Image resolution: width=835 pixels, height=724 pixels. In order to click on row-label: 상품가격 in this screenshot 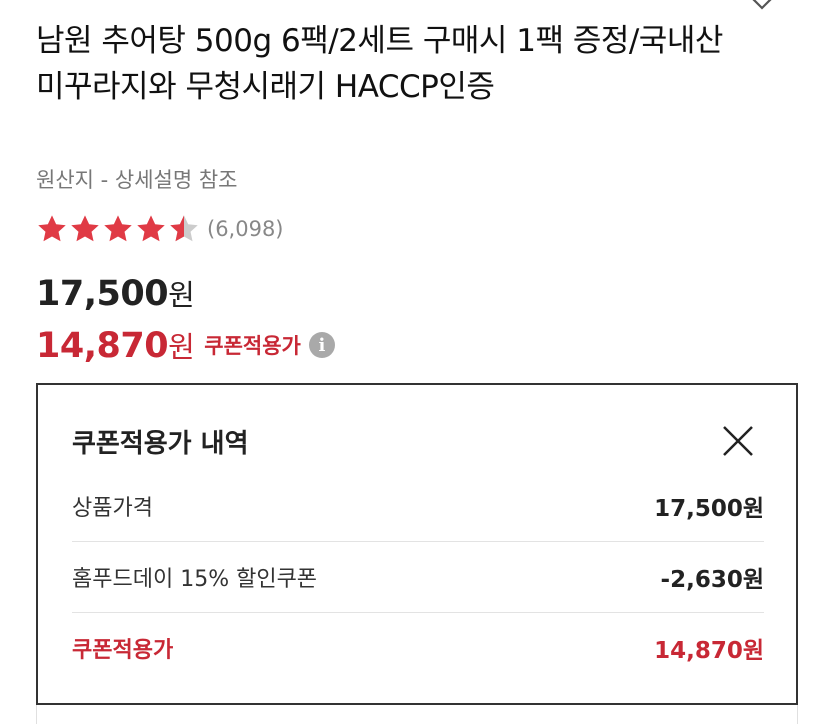, I will do `click(112, 508)`.